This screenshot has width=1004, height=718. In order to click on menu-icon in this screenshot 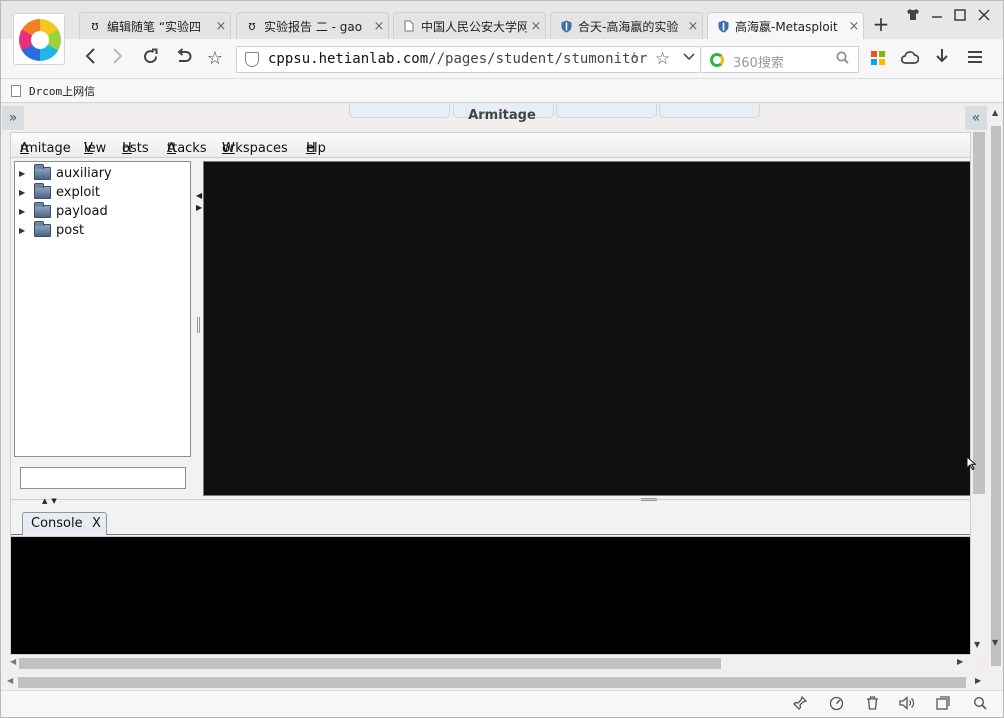, I will do `click(975, 59)`.